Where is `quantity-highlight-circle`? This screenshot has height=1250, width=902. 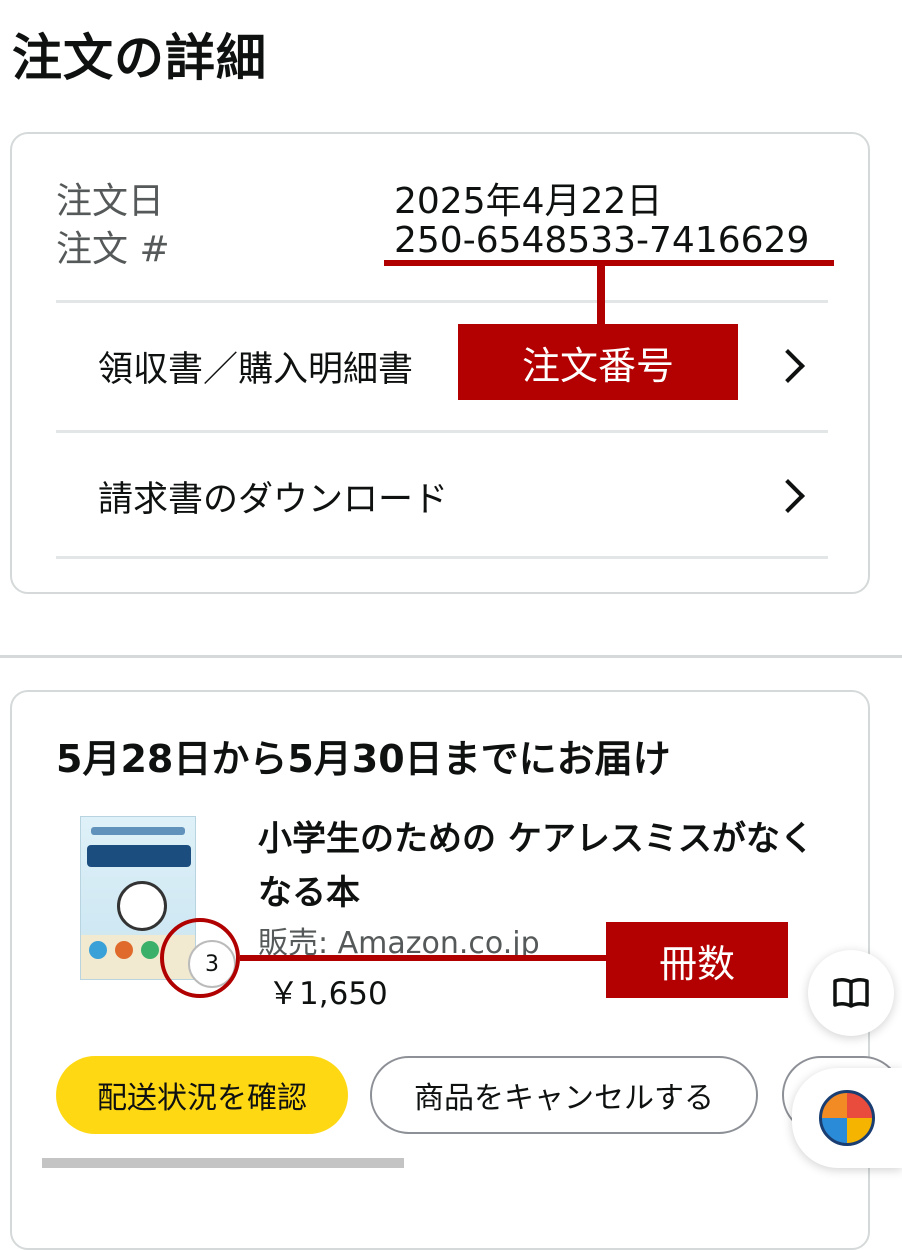
quantity-highlight-circle is located at coordinates (200, 958).